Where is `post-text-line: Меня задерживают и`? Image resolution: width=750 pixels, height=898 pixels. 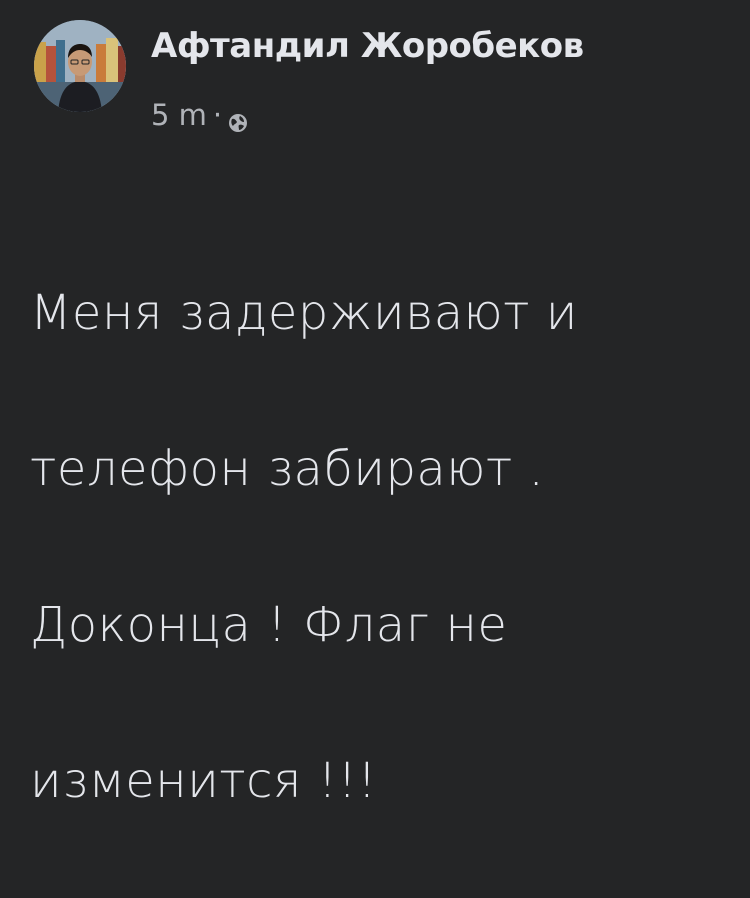
post-text-line: Меня задерживают и is located at coordinates (304, 313).